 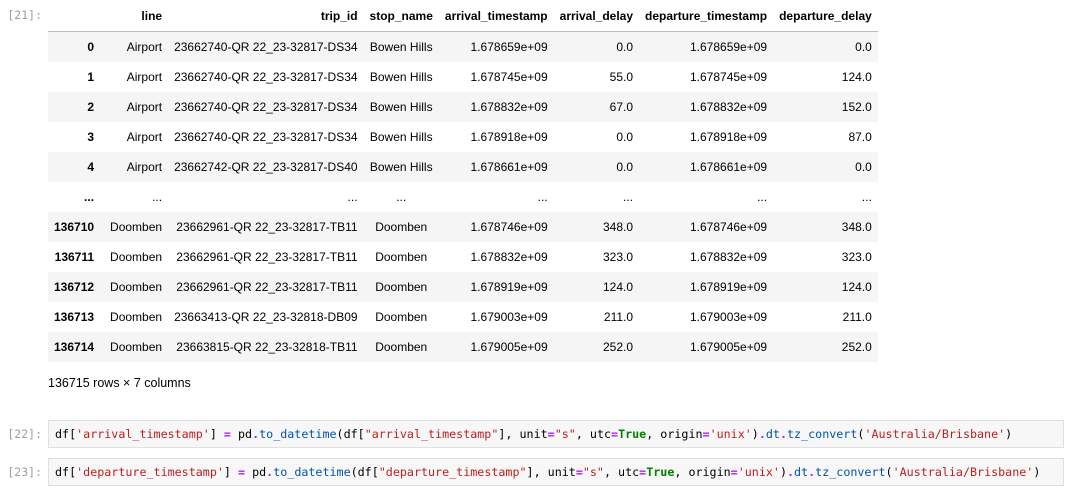 What do you see at coordinates (136, 16) in the screenshot?
I see `column-header-line: line` at bounding box center [136, 16].